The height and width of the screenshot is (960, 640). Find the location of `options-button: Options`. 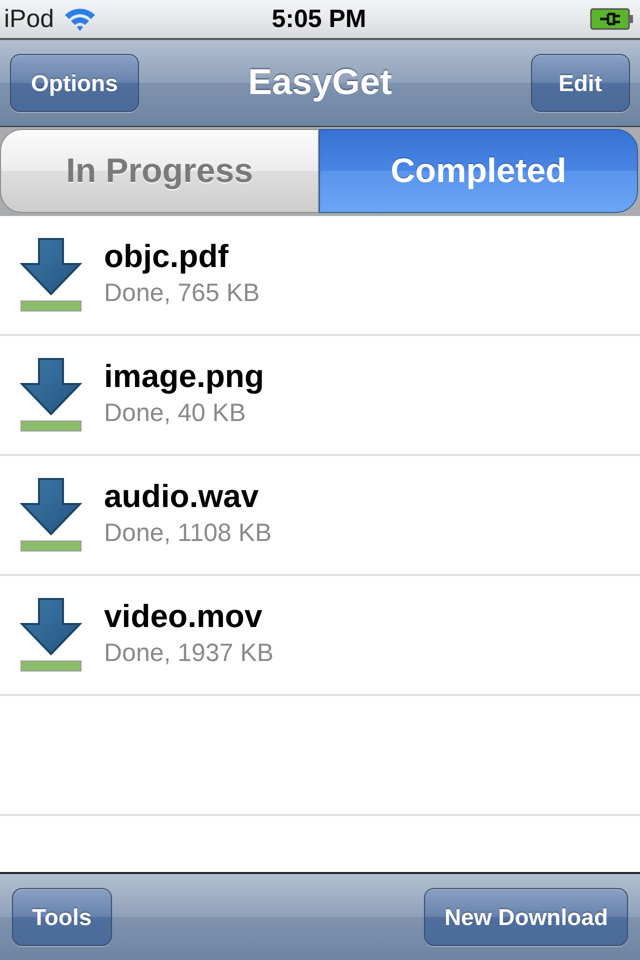

options-button: Options is located at coordinates (74, 83).